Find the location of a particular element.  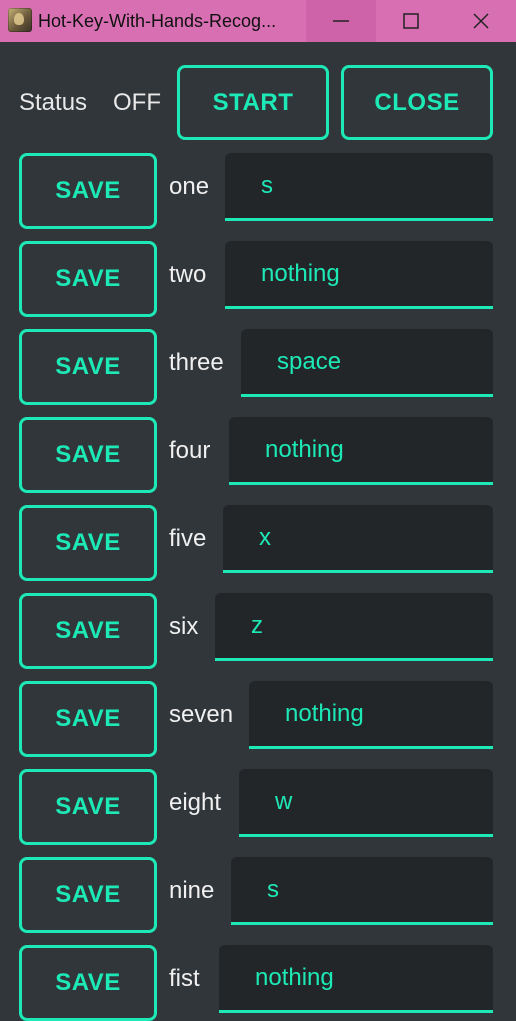

gesture-label-eight: eight is located at coordinates (195, 802).